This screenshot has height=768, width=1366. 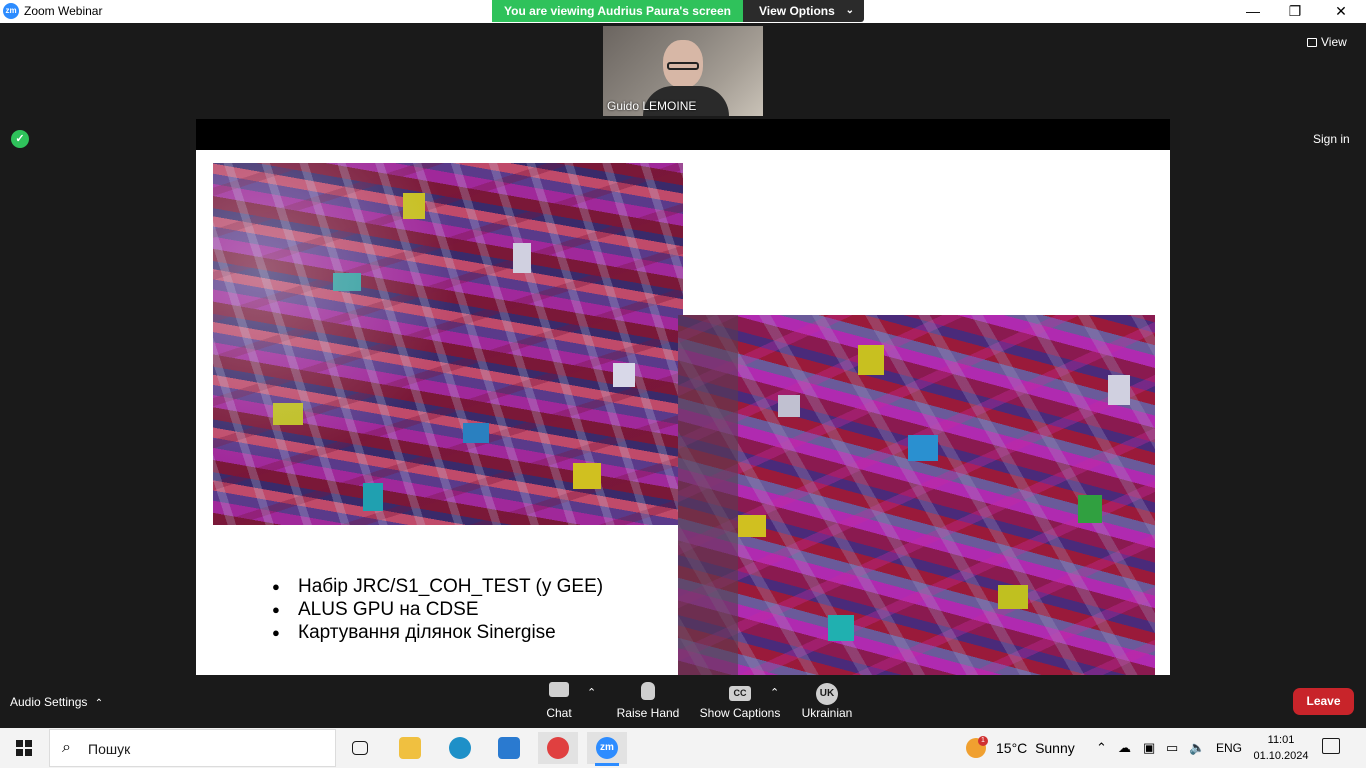 I want to click on battery-icon: ▭, so click(x=1172, y=748).